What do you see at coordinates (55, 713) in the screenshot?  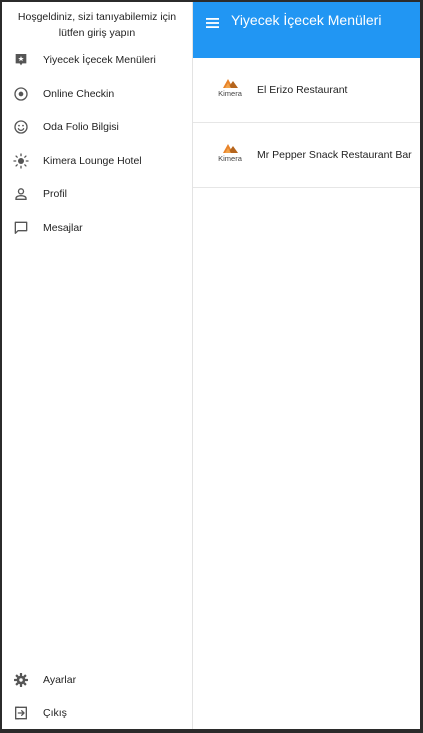 I see `drawer-item-label: Çıkış` at bounding box center [55, 713].